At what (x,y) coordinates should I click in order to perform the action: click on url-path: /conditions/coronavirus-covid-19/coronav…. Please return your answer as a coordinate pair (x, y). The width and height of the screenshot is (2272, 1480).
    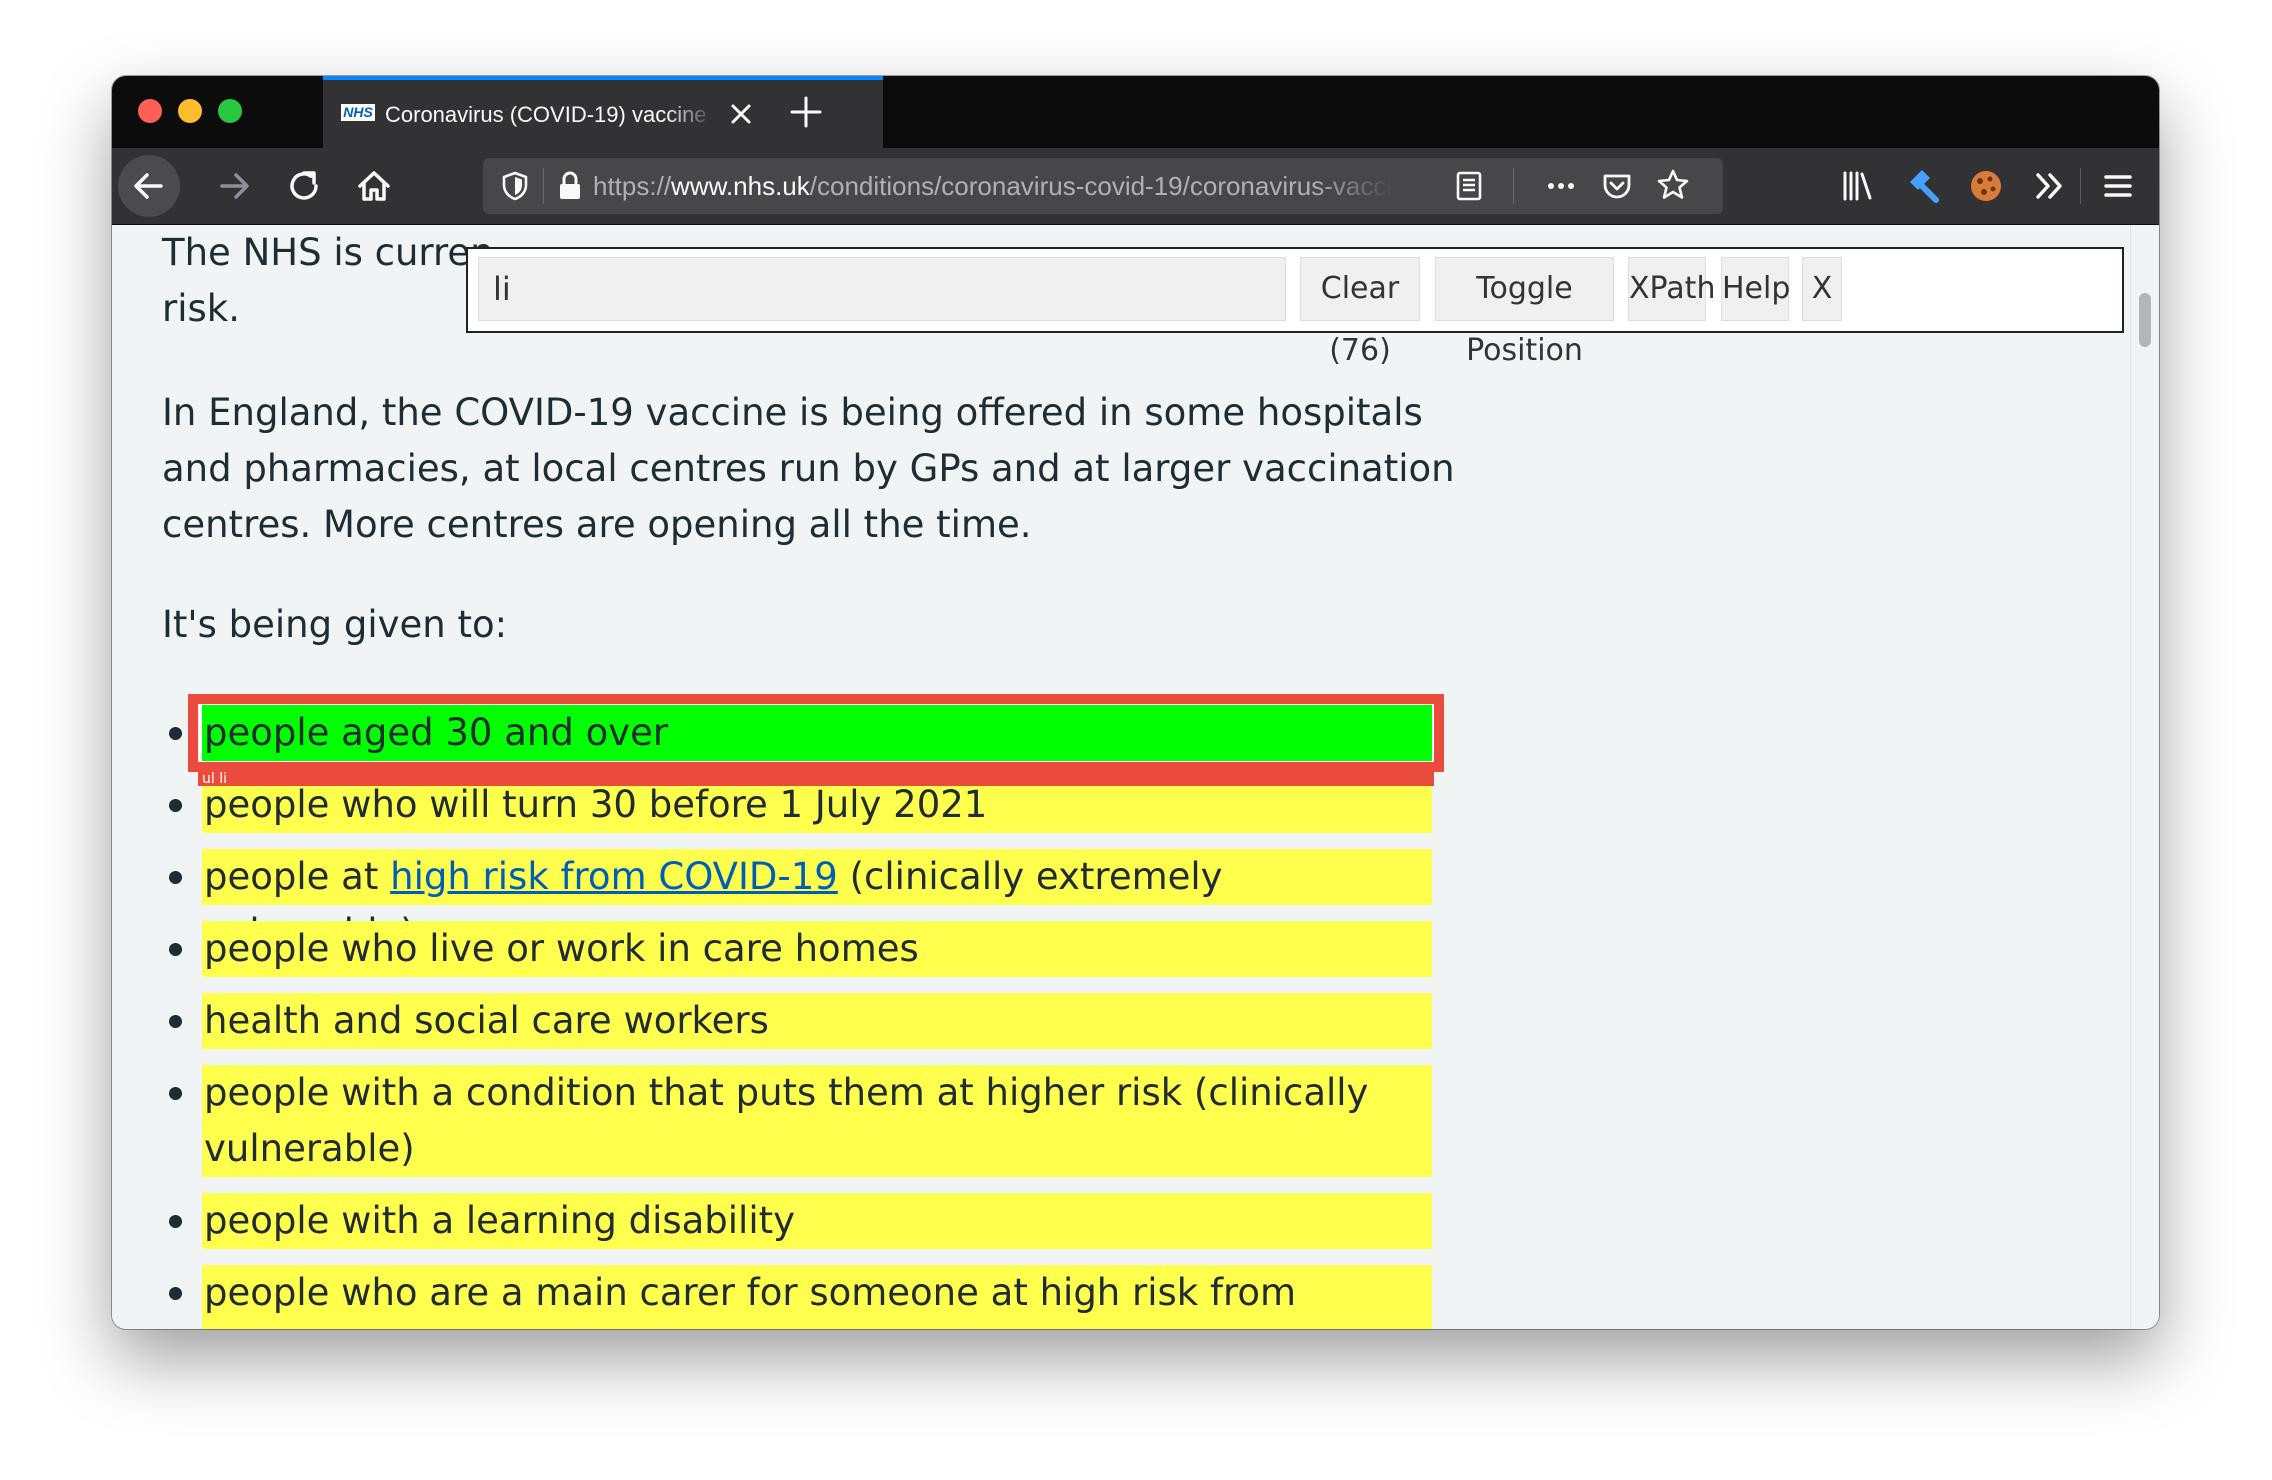
    Looking at the image, I should click on (1101, 186).